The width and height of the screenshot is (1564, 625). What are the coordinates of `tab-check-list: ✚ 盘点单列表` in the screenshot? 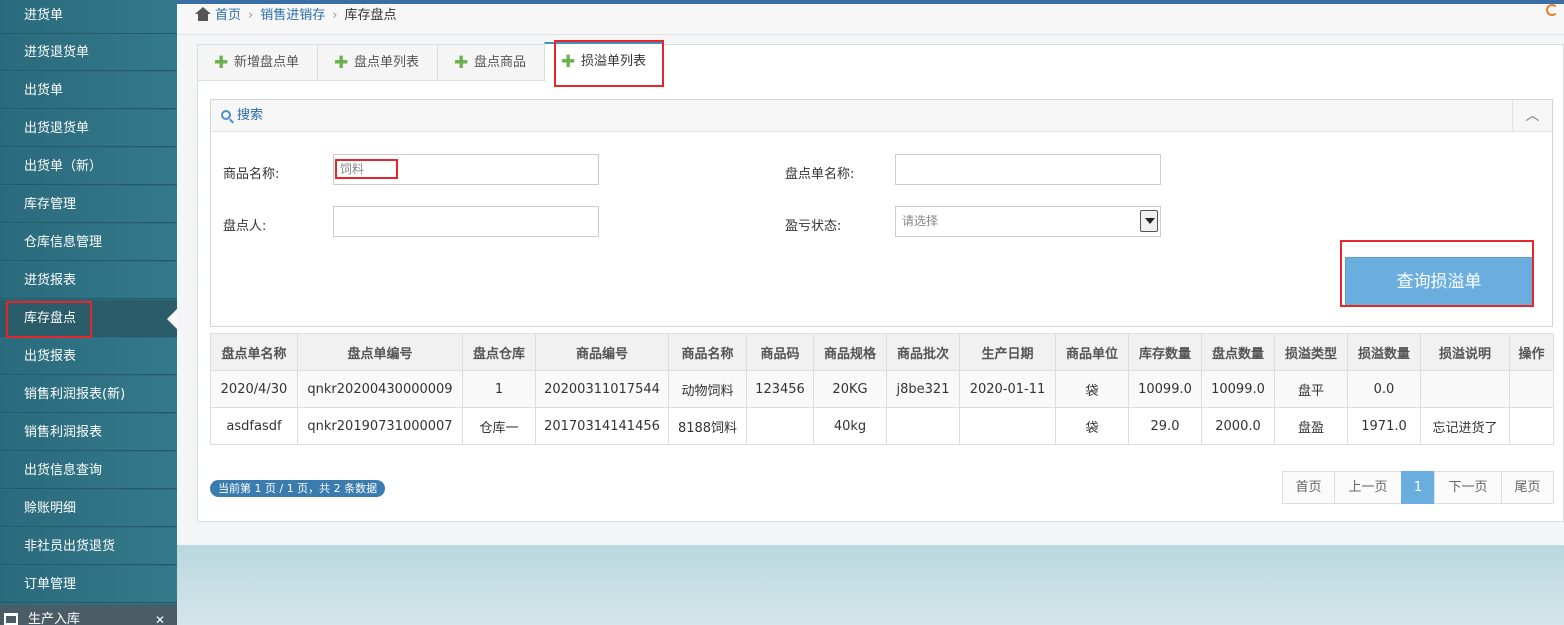 It's located at (377, 62).